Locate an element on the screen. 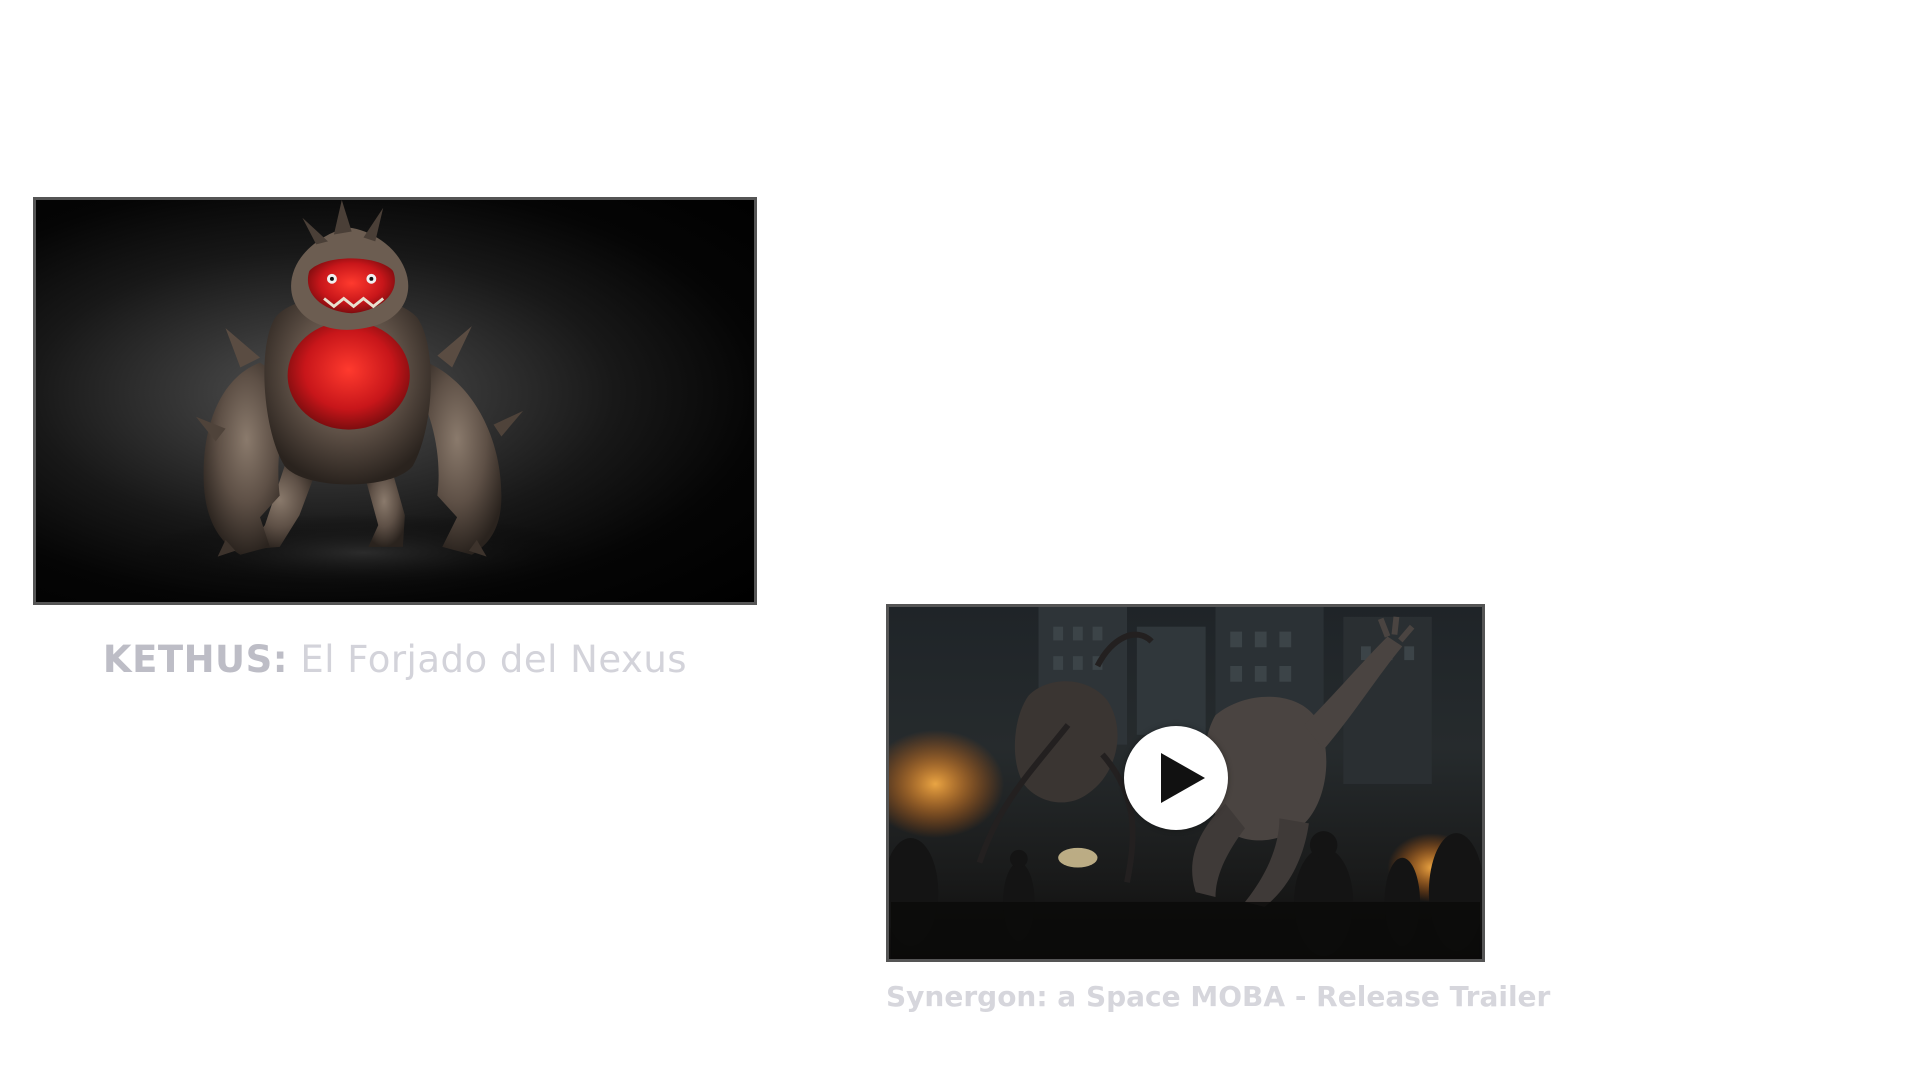 The width and height of the screenshot is (1920, 1080). play-button is located at coordinates (1176, 778).